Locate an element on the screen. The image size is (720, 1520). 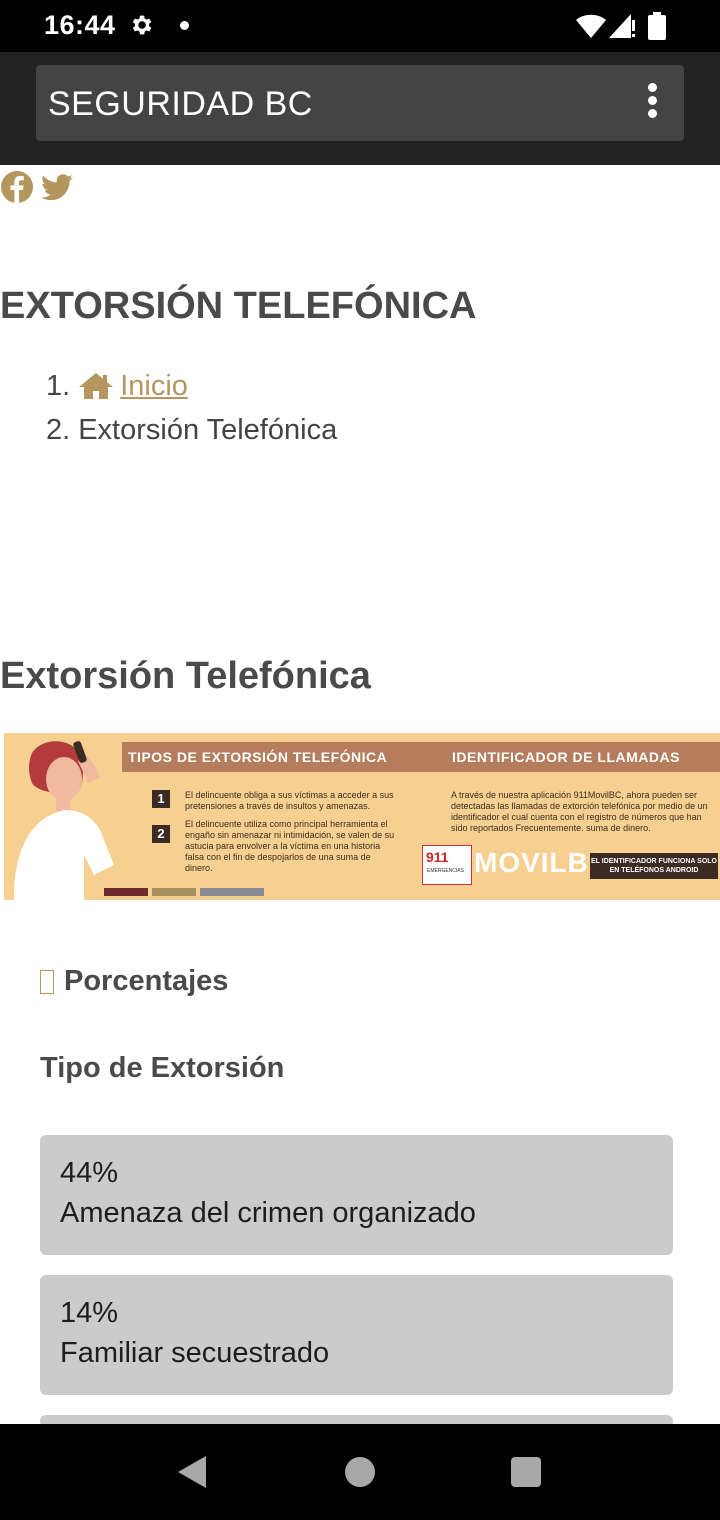
stat-label: Familiar secuestrado is located at coordinates (195, 1353).